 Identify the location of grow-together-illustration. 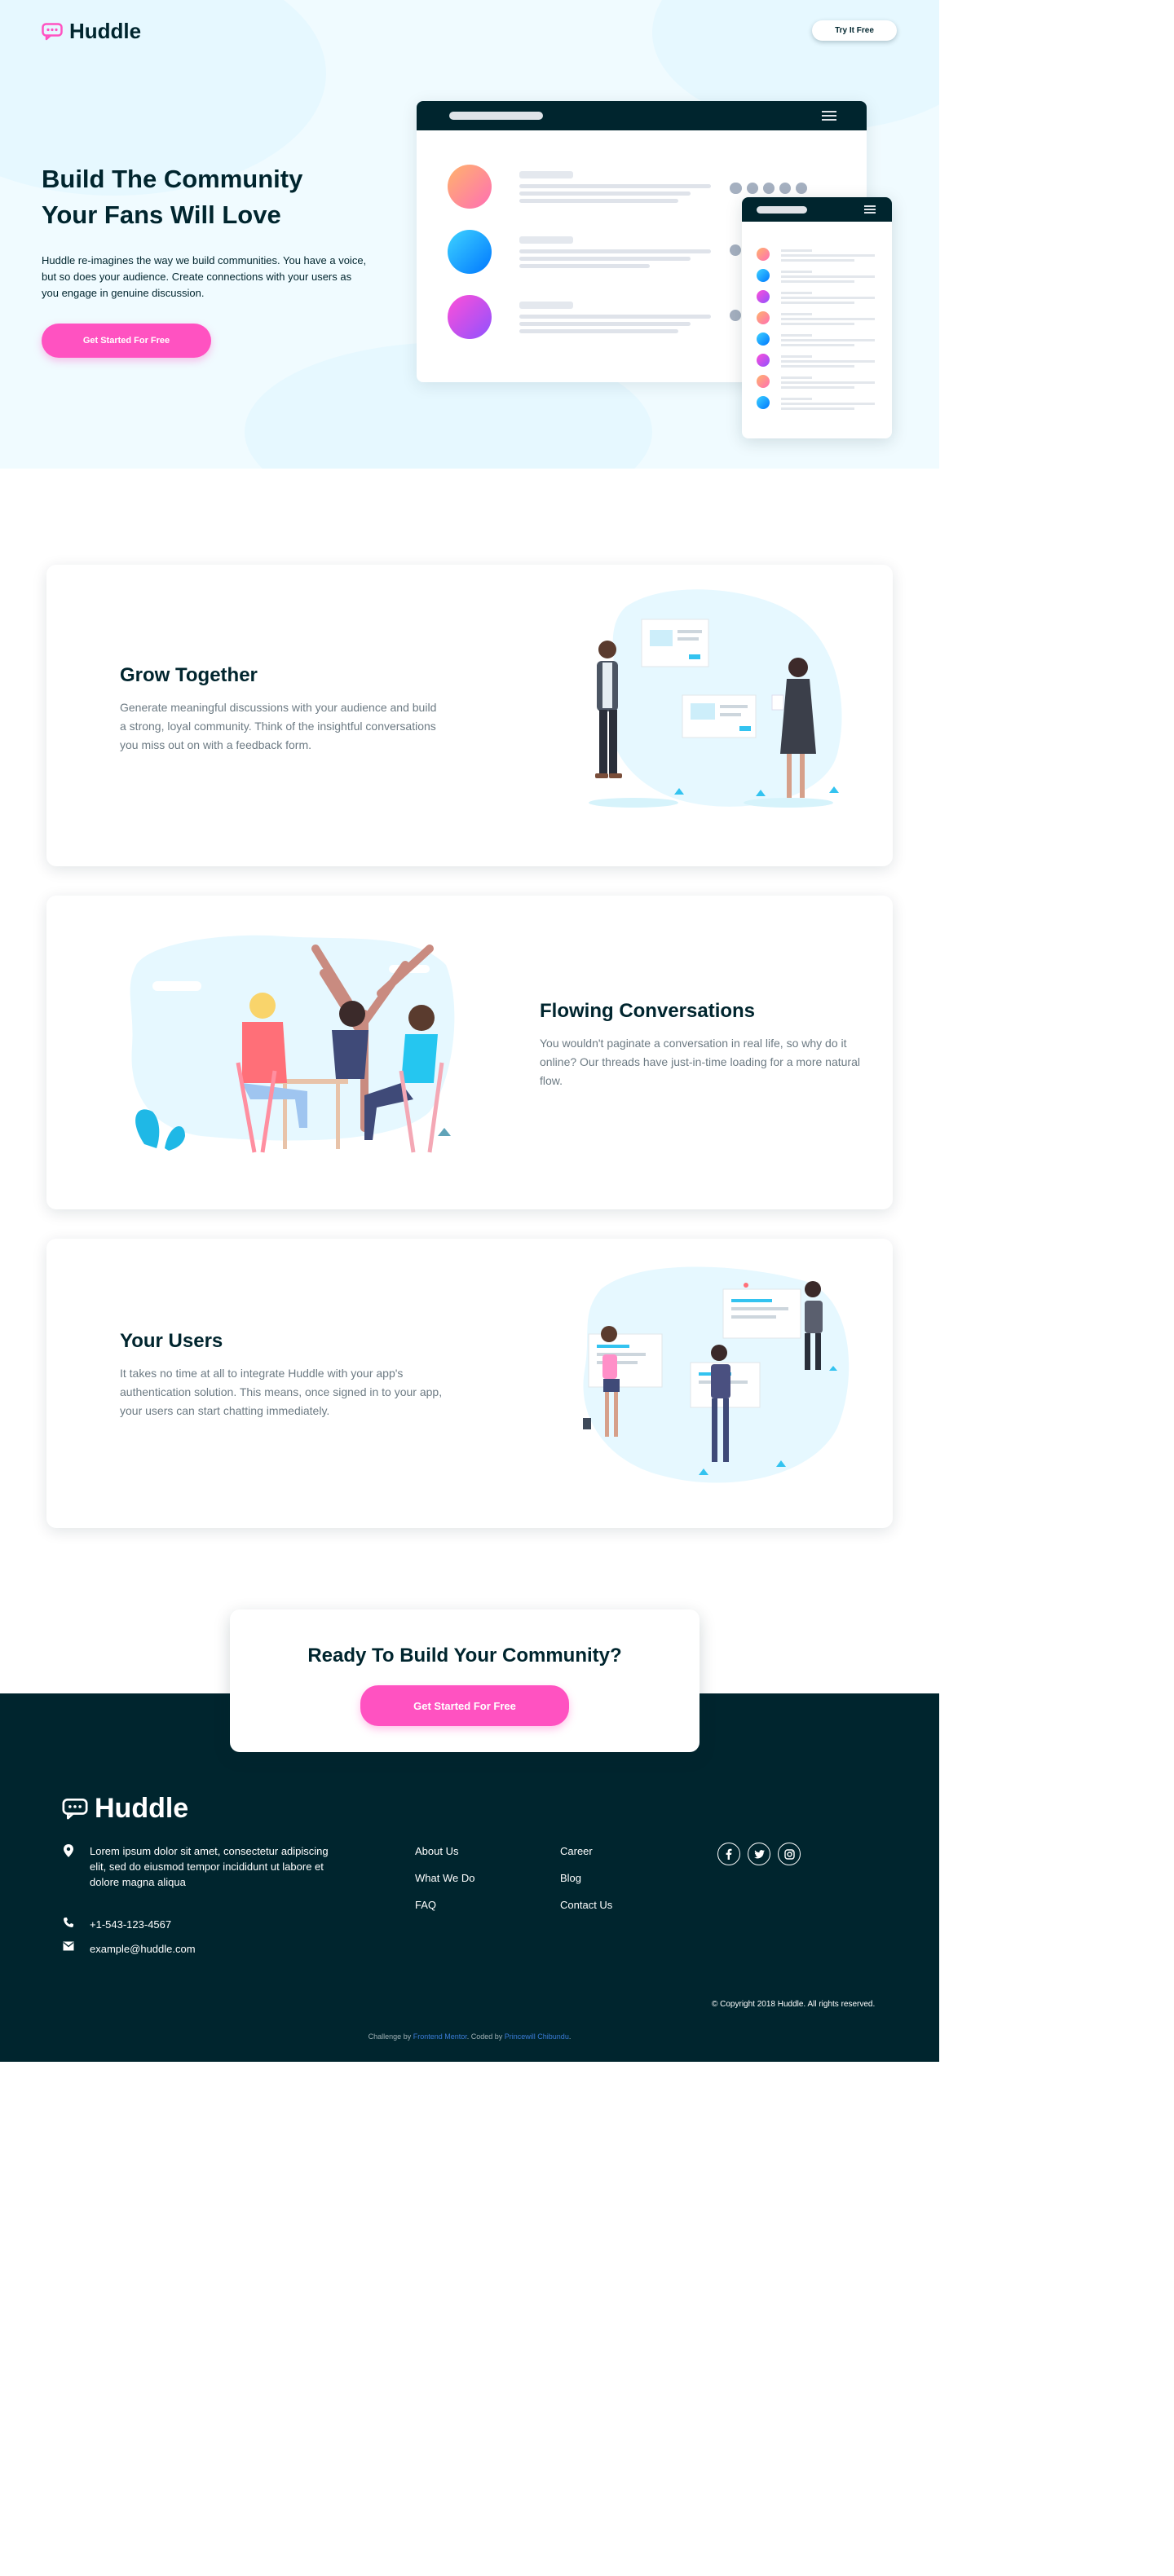
(715, 698).